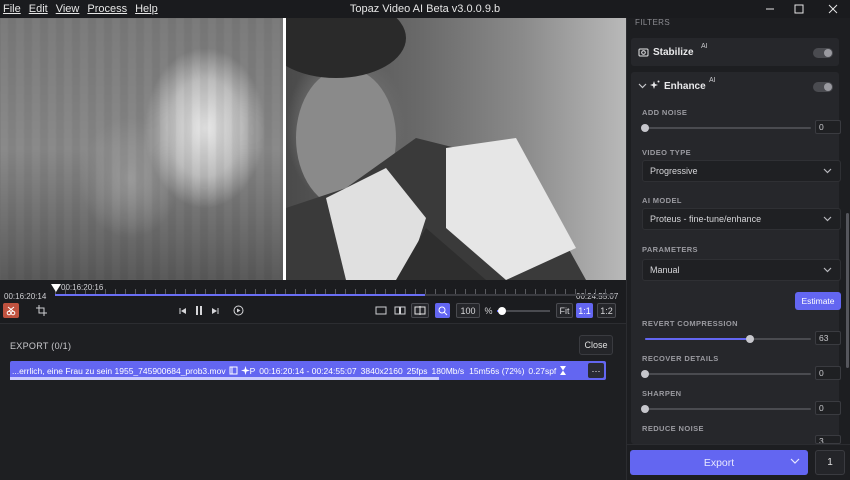 The width and height of the screenshot is (850, 480). Describe the element at coordinates (741, 270) in the screenshot. I see `parameters-select: Manual` at that location.